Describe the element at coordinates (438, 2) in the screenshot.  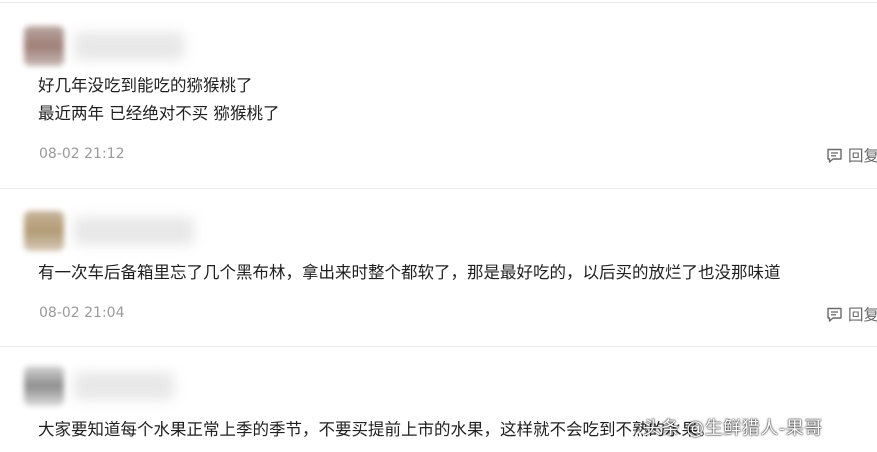
I see `top-divider` at that location.